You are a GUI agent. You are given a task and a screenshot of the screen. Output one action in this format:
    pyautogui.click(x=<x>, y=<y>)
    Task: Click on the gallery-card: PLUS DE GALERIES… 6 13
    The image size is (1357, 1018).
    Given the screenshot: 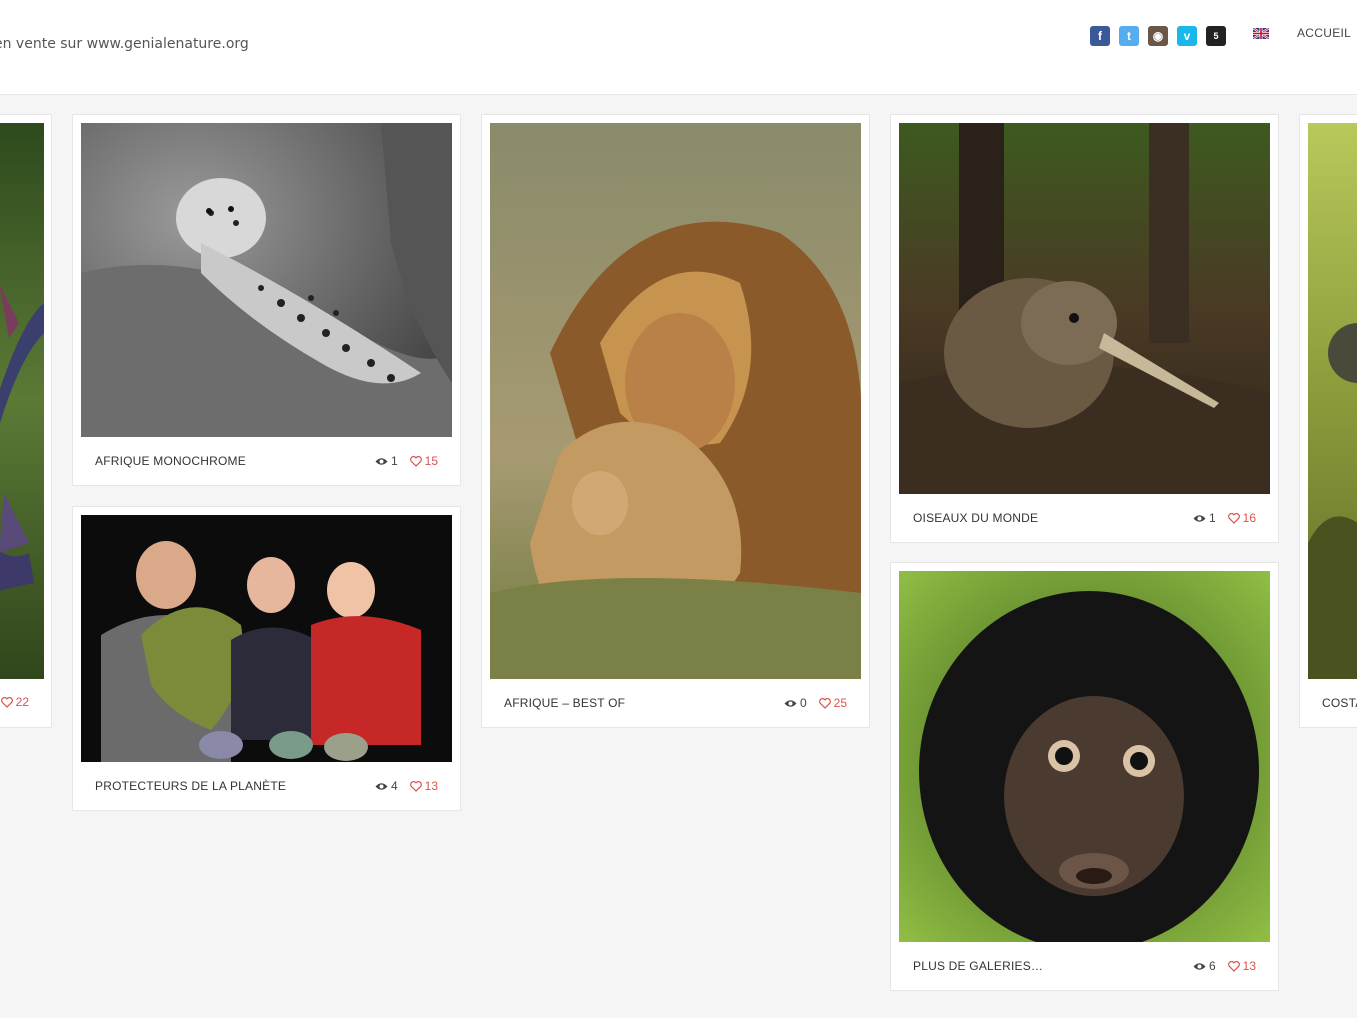 What is the action you would take?
    pyautogui.click(x=1084, y=776)
    